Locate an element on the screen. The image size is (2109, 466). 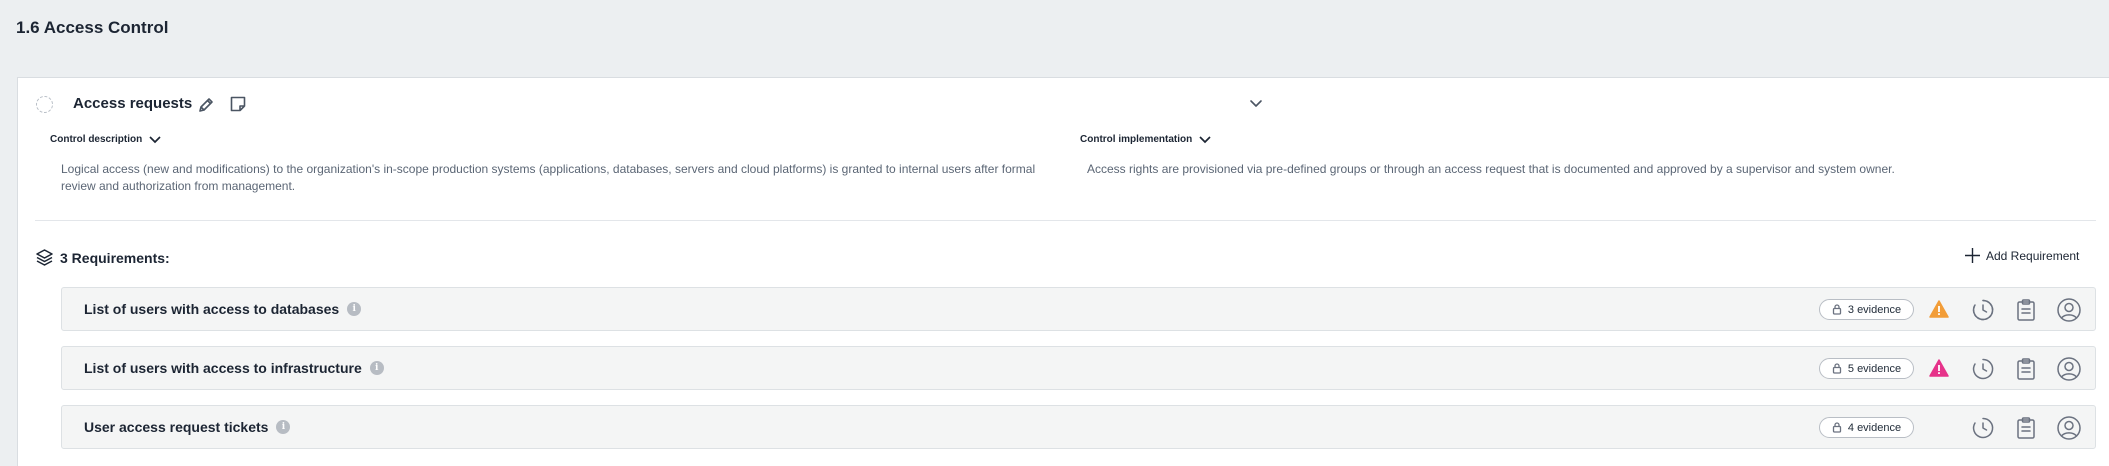
evidence-badge: 5 evidence is located at coordinates (1866, 368).